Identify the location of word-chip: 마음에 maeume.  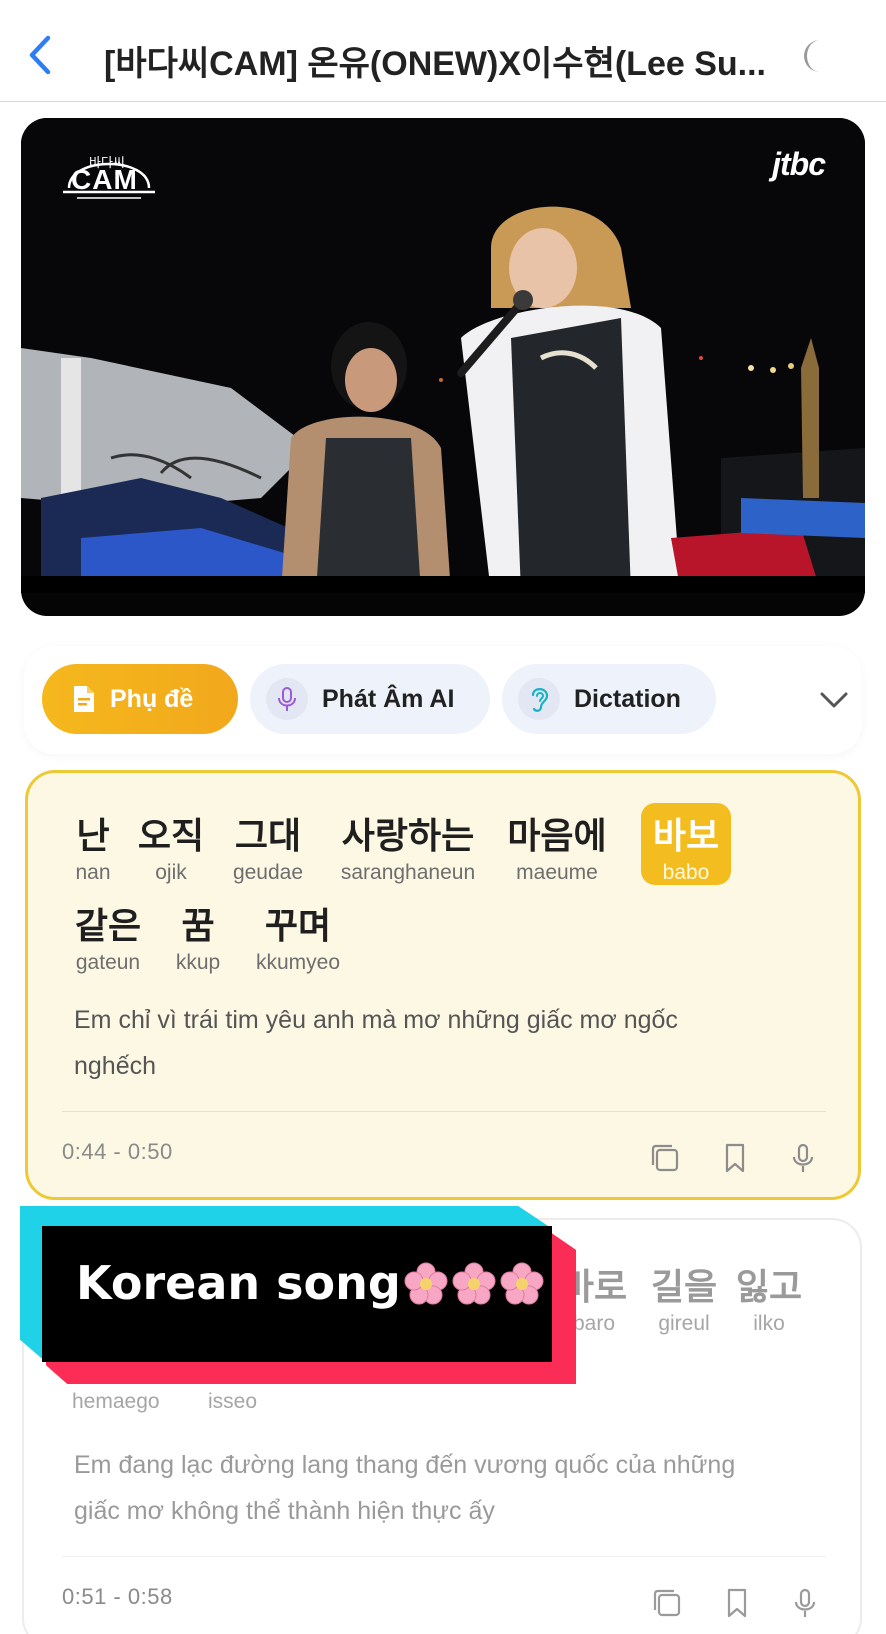
(557, 846).